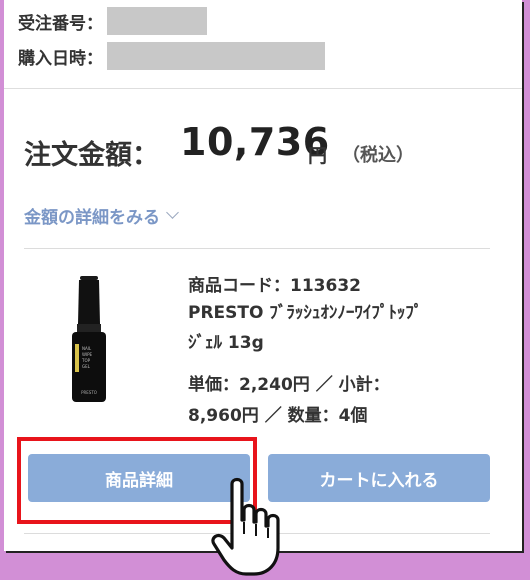 The width and height of the screenshot is (530, 580). What do you see at coordinates (226, 343) in the screenshot?
I see `product-name-line2: ｼﾞｪﾙ 13g` at bounding box center [226, 343].